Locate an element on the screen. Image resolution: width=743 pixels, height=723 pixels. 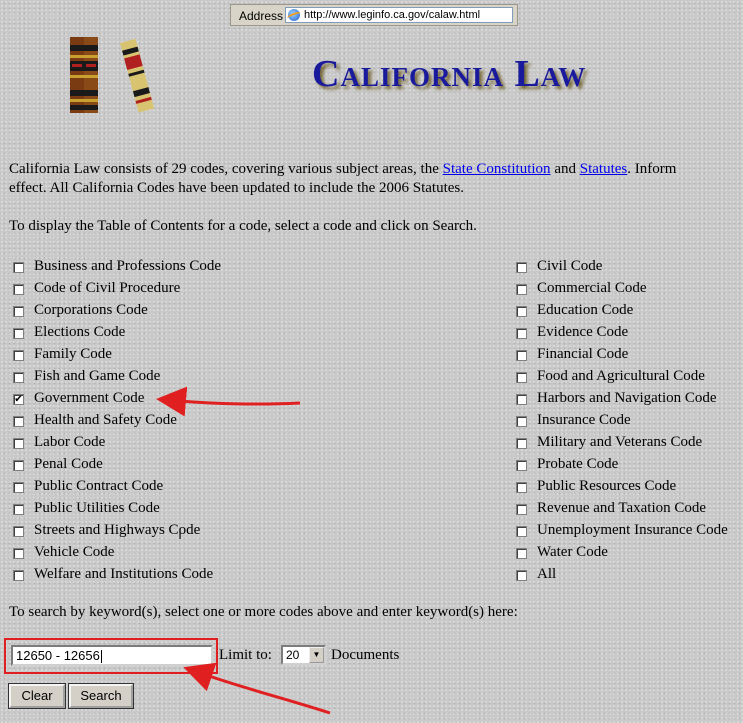
code-label: Code of Civil Procedure is located at coordinates (107, 288).